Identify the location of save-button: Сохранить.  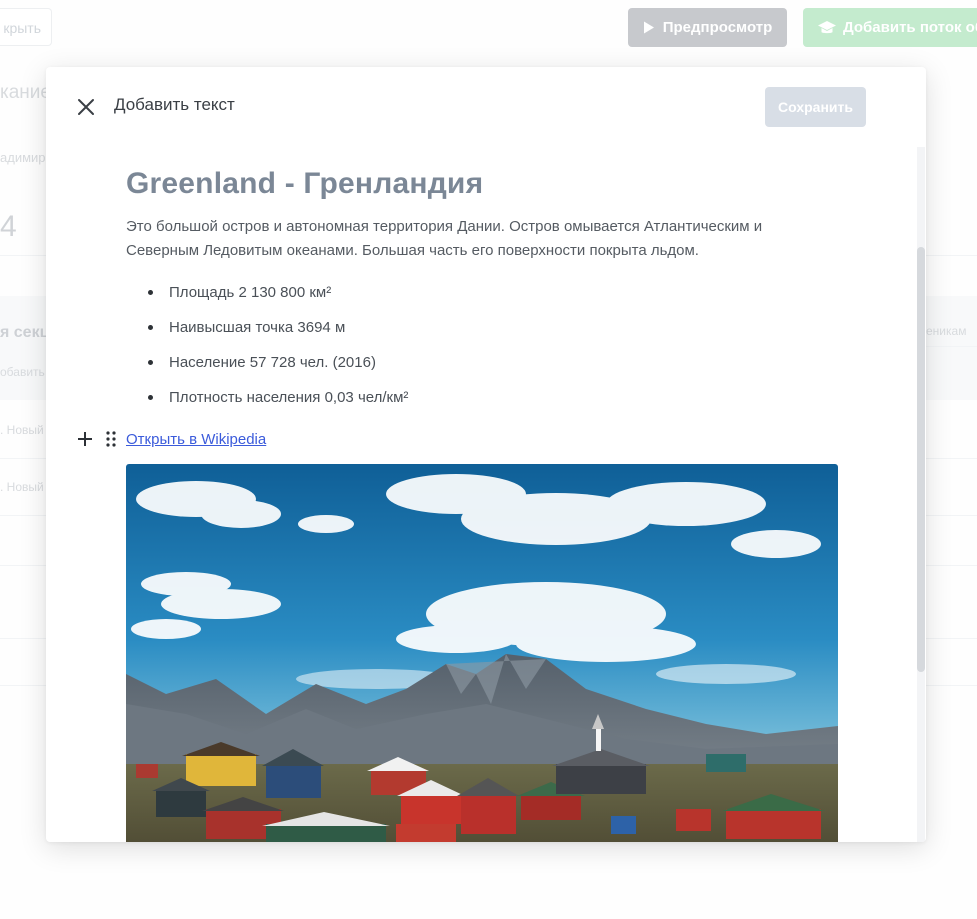
(815, 107).